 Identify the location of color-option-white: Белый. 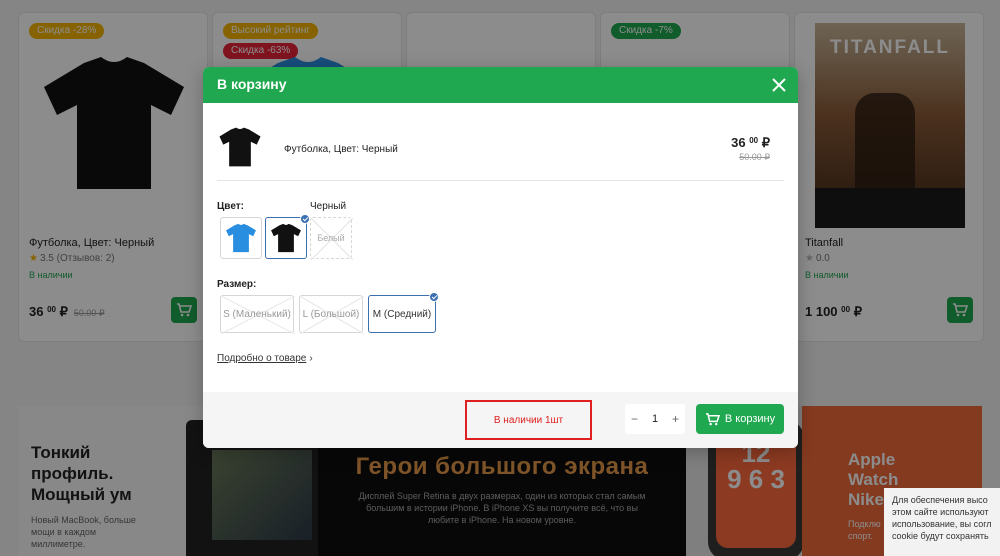
(331, 238).